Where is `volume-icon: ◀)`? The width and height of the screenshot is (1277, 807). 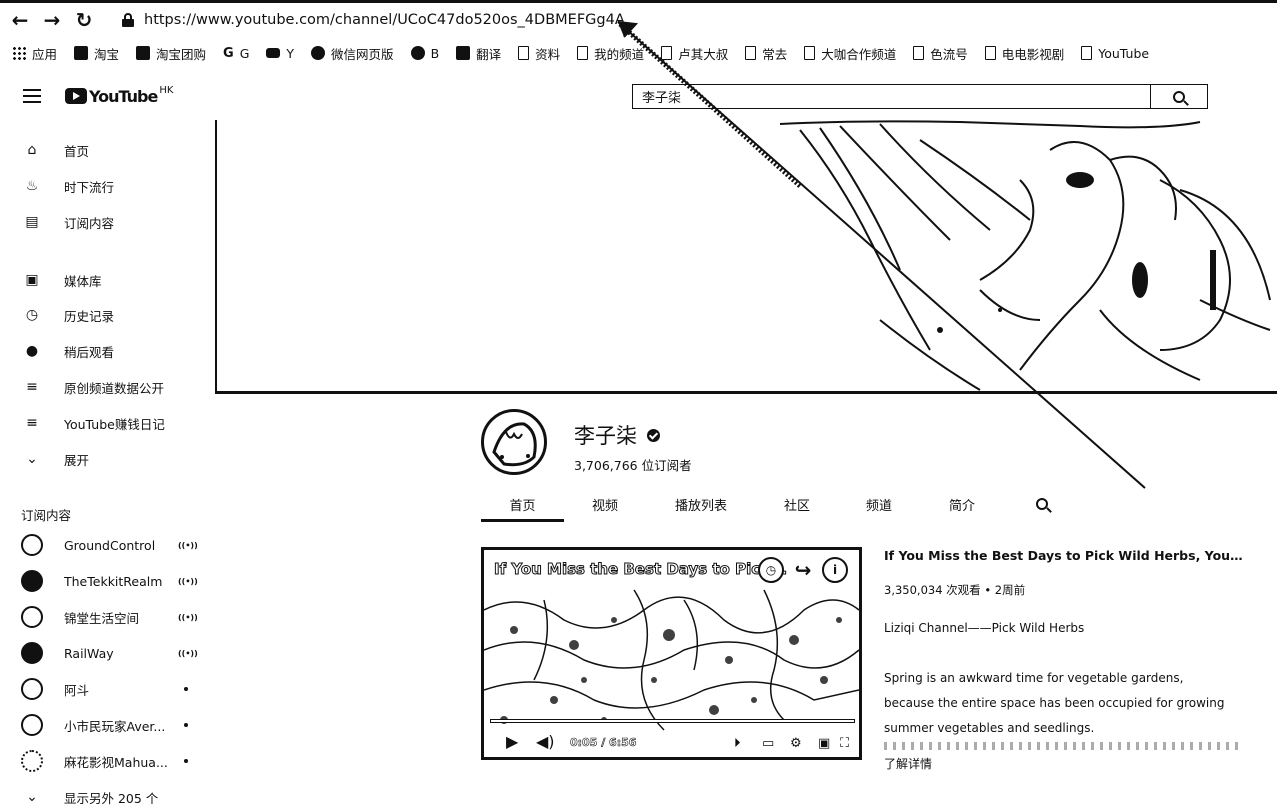
volume-icon: ◀) is located at coordinates (545, 741).